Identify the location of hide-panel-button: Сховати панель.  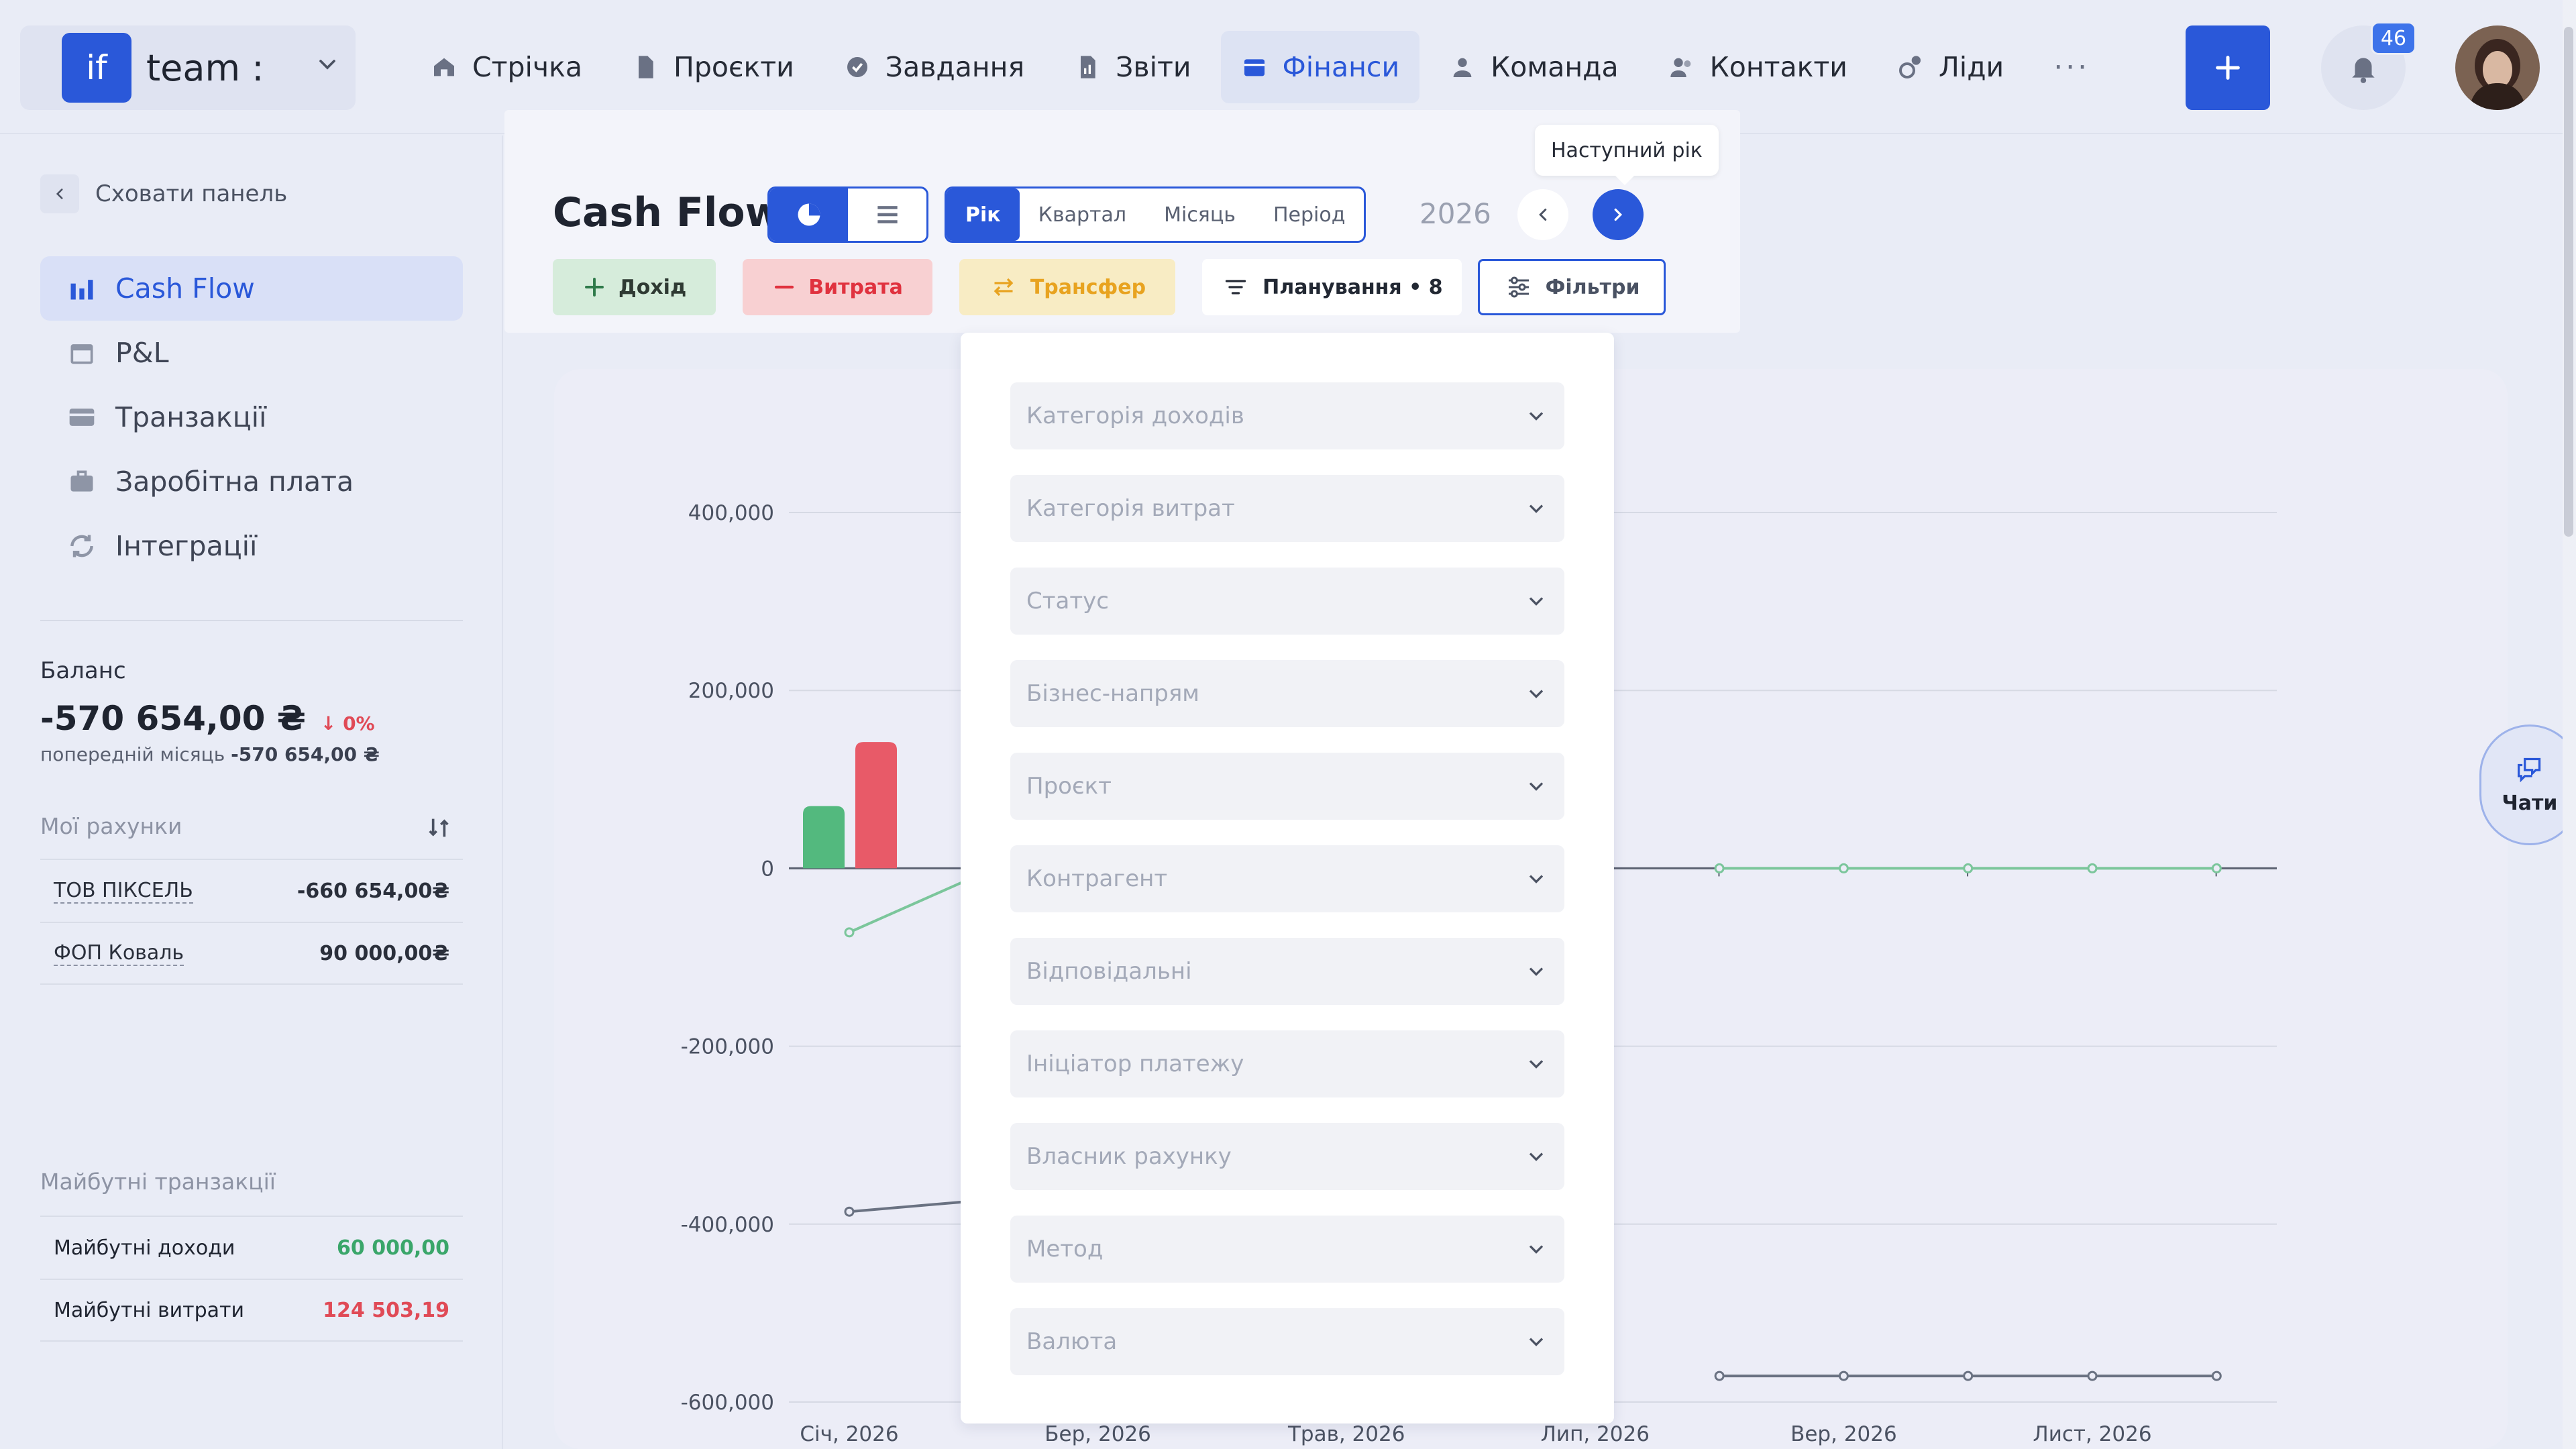
(163, 193).